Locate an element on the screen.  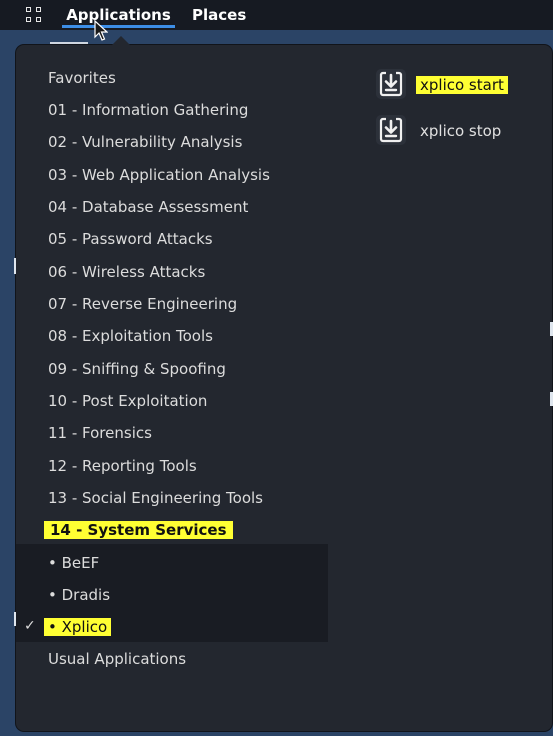
category-system-services: 14 - System Services is located at coordinates (138, 530).